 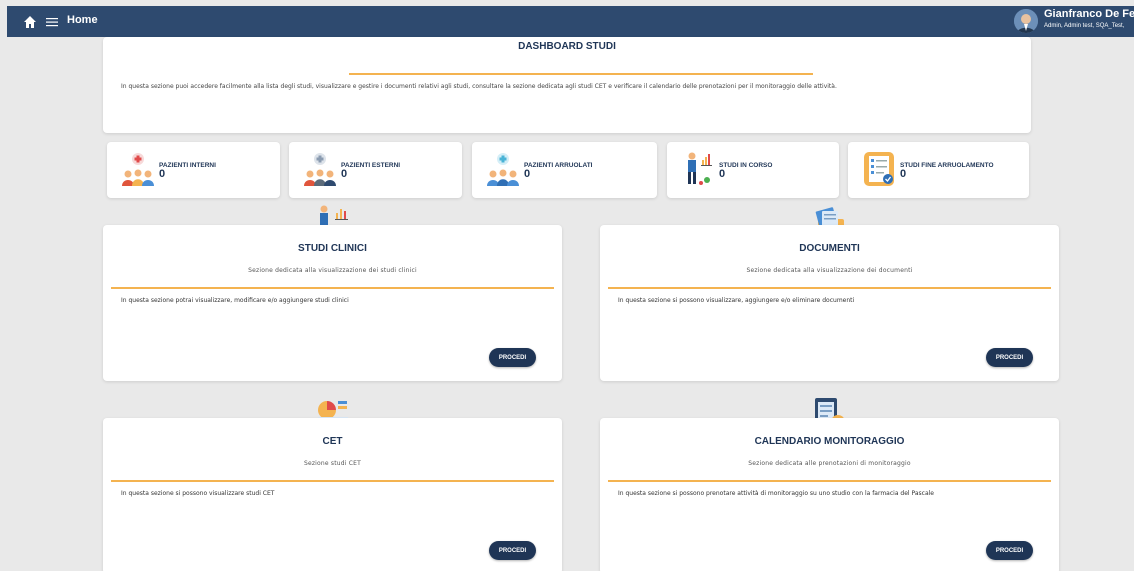 What do you see at coordinates (829, 248) in the screenshot?
I see `section-title: DOCUMENTI` at bounding box center [829, 248].